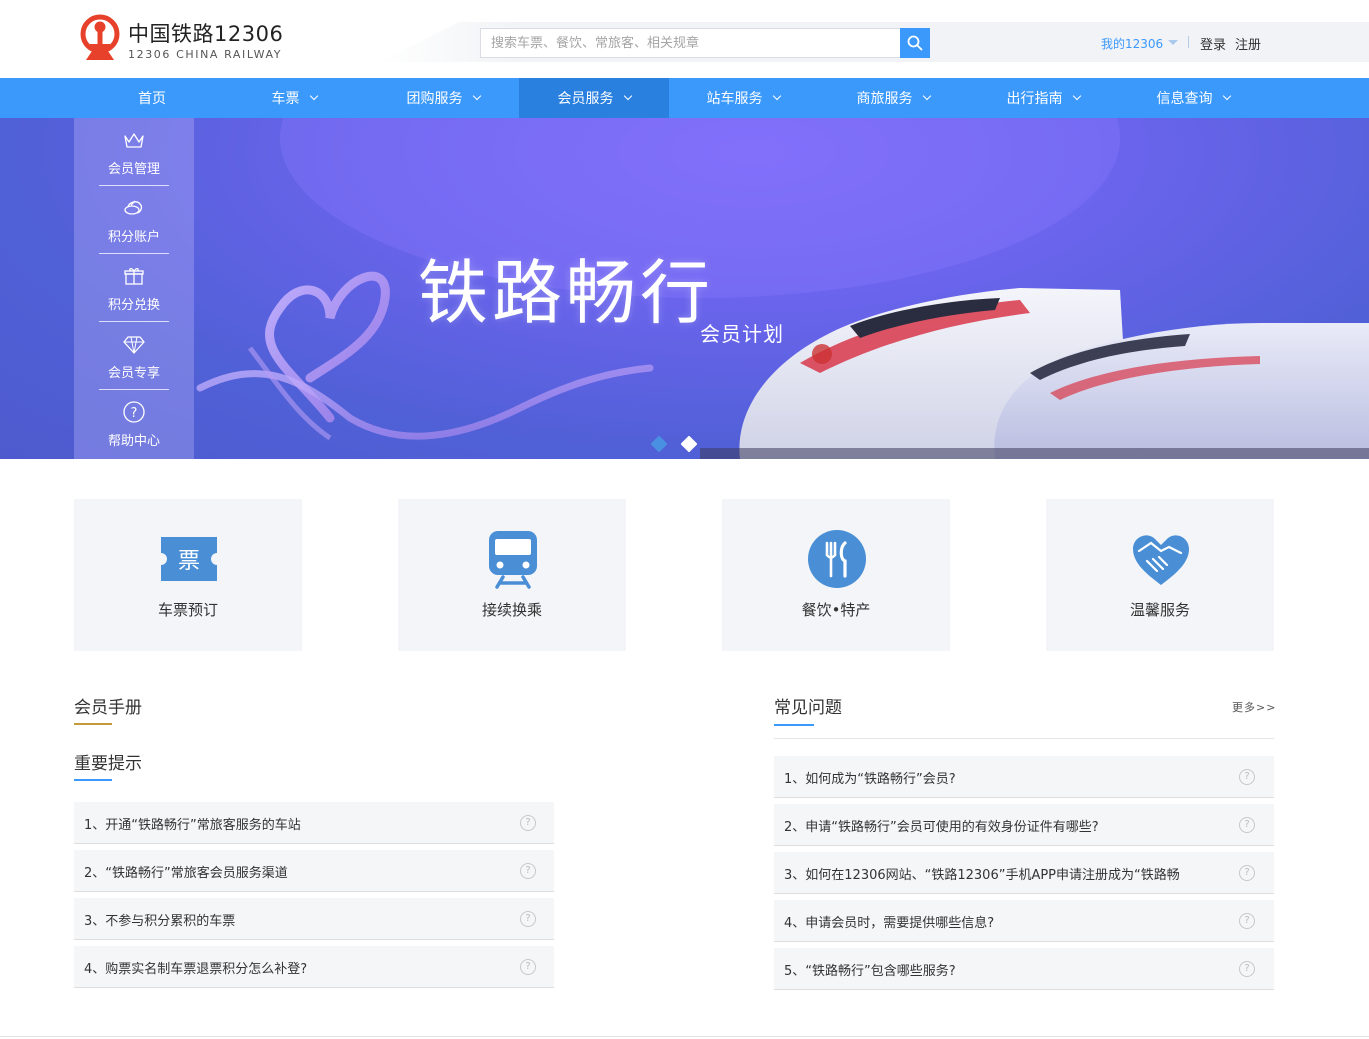 Image resolution: width=1369 pixels, height=1039 pixels. What do you see at coordinates (133, 441) in the screenshot?
I see `side-item-label: 帮助中心` at bounding box center [133, 441].